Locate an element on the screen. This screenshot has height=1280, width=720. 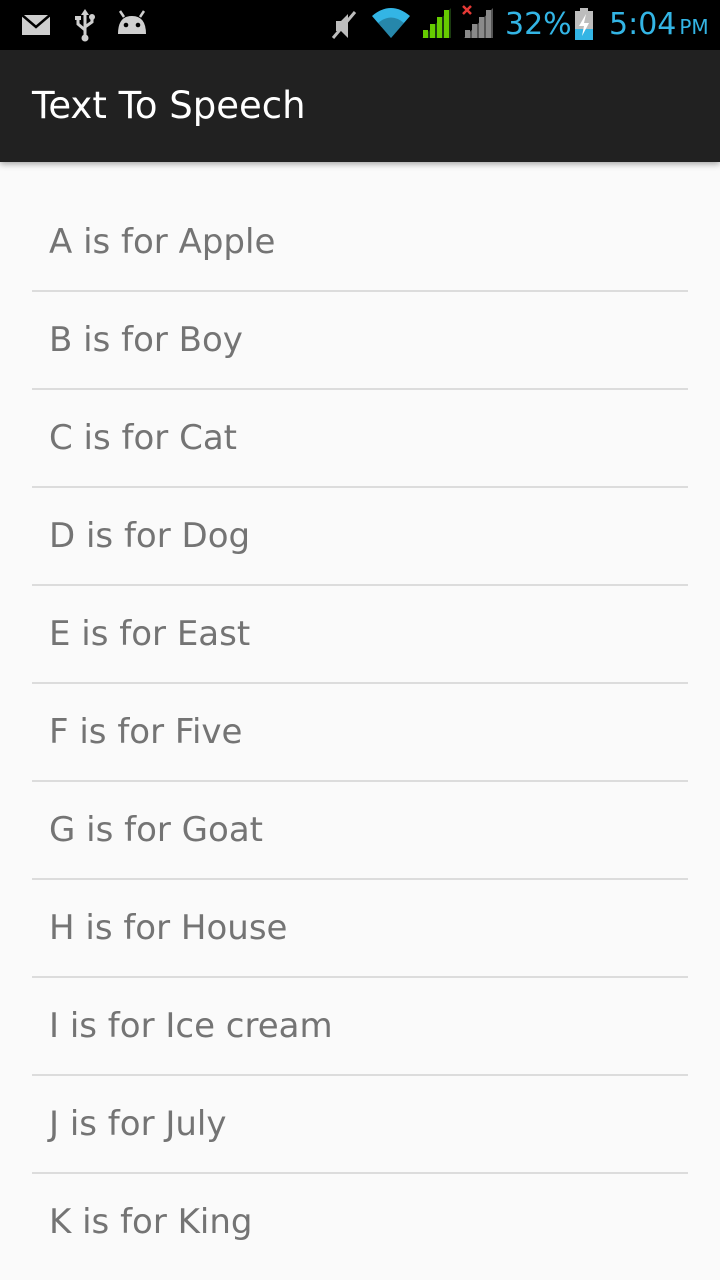
signal-icon is located at coordinates (436, 23).